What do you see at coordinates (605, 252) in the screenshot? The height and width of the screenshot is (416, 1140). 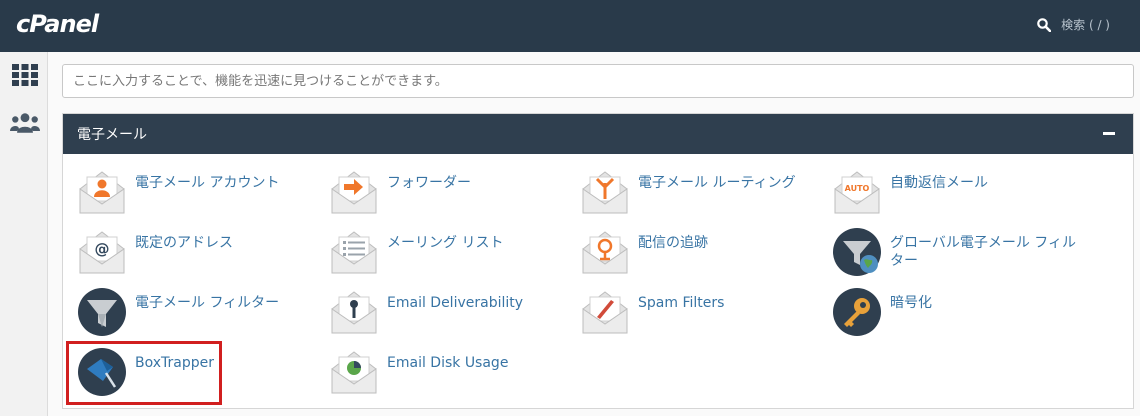 I see `track-delivery-icon` at bounding box center [605, 252].